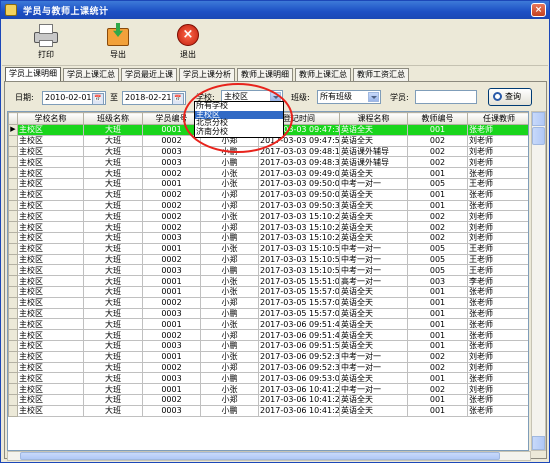  Describe the element at coordinates (497, 270) in the screenshot. I see `table-cell: 王老师` at that location.